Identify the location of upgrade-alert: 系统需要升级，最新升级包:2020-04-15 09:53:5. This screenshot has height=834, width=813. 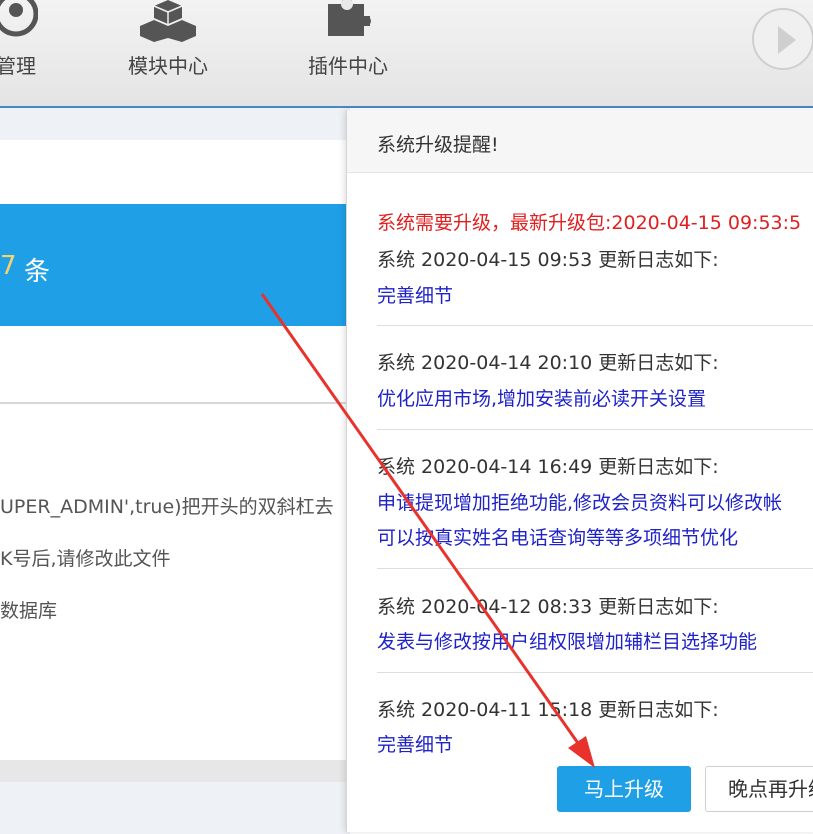
(589, 223).